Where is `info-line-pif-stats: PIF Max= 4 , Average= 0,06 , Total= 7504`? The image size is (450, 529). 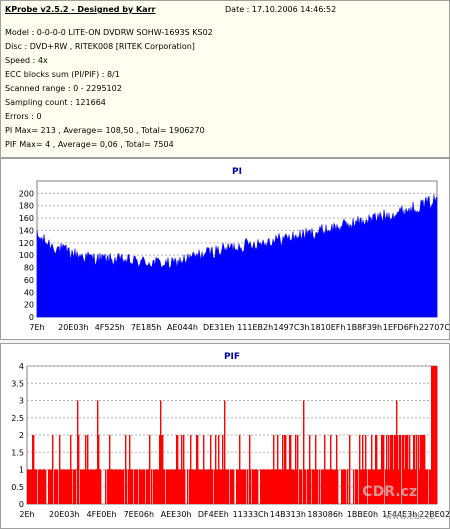
info-line-pif-stats: PIF Max= 4 , Average= 0,06 , Total= 7504 is located at coordinates (89, 144).